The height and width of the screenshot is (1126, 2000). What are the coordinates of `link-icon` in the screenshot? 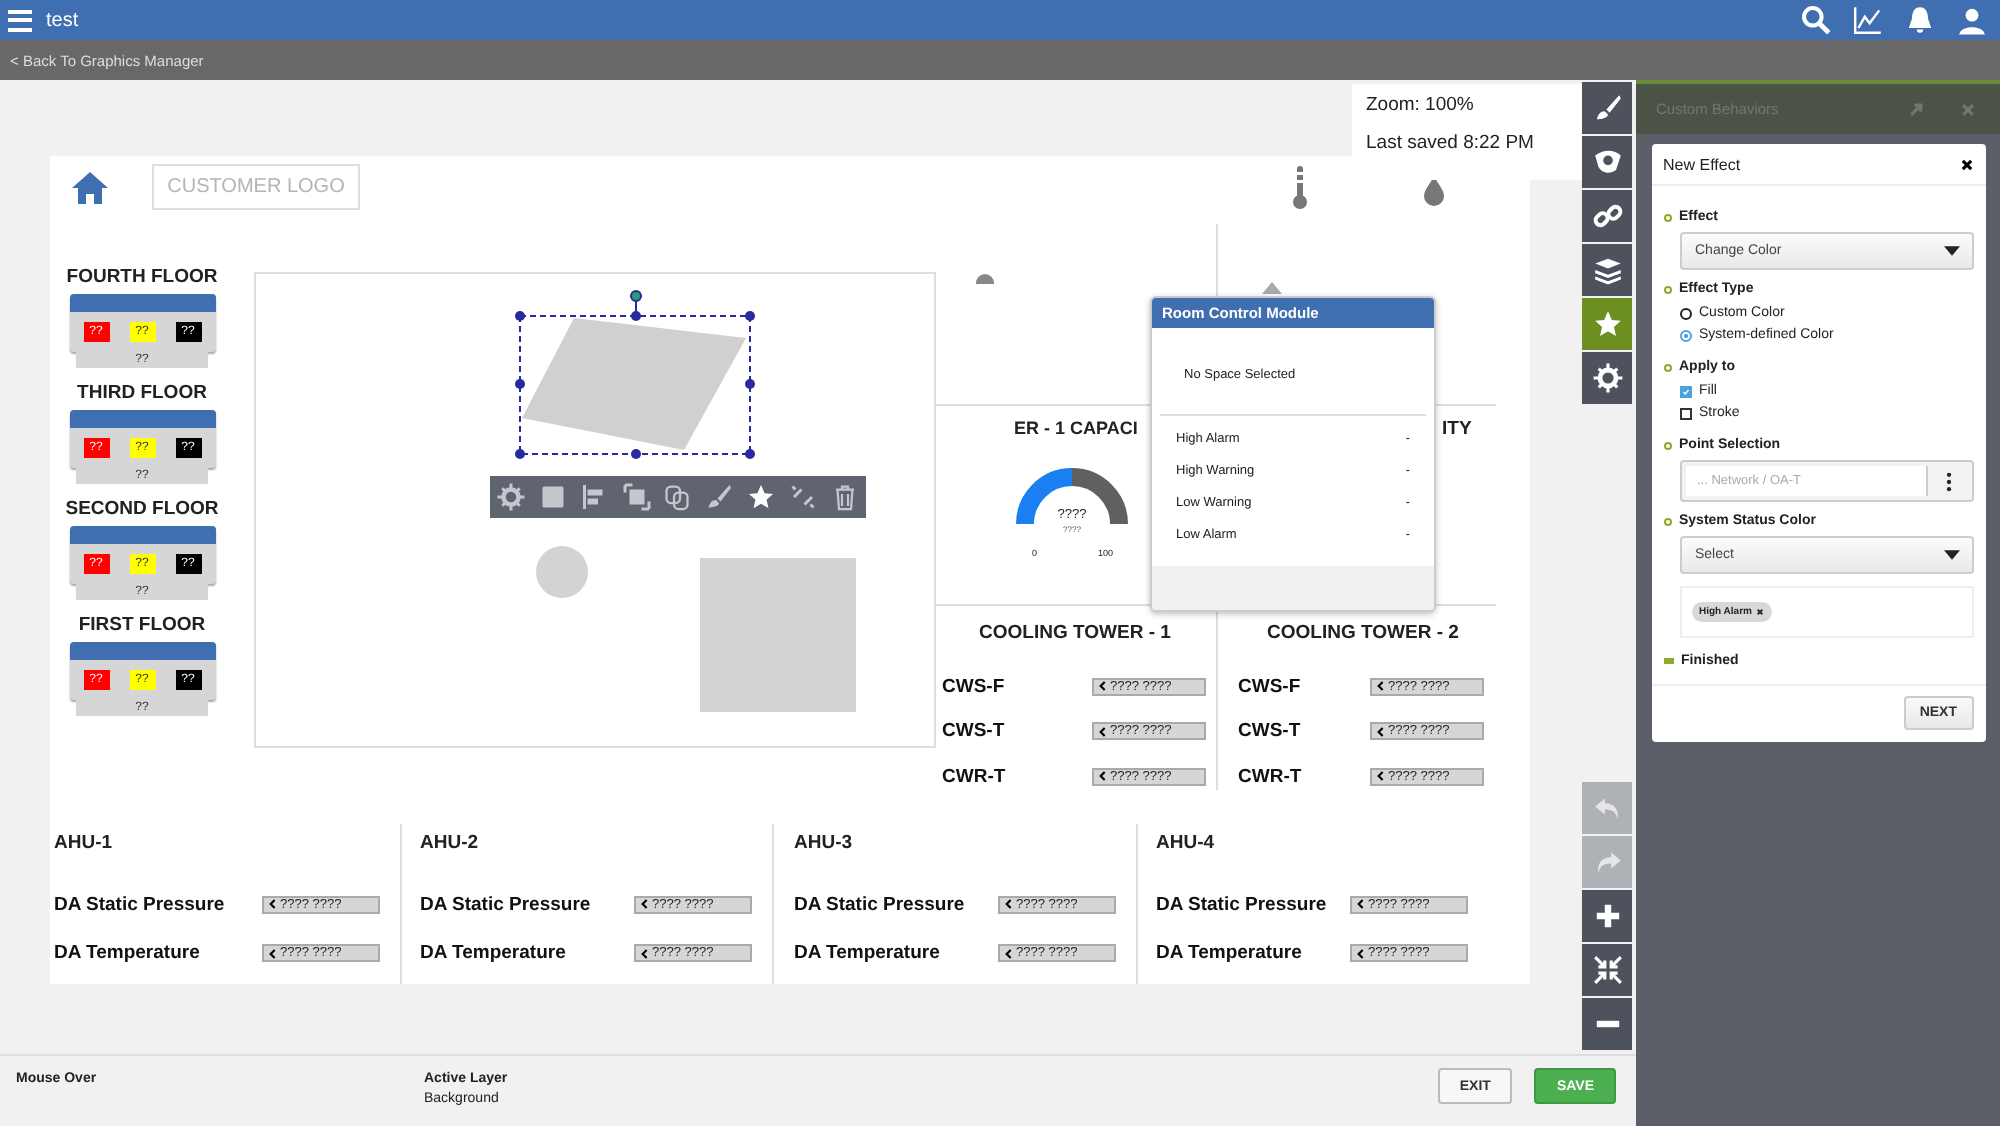 It's located at (1607, 216).